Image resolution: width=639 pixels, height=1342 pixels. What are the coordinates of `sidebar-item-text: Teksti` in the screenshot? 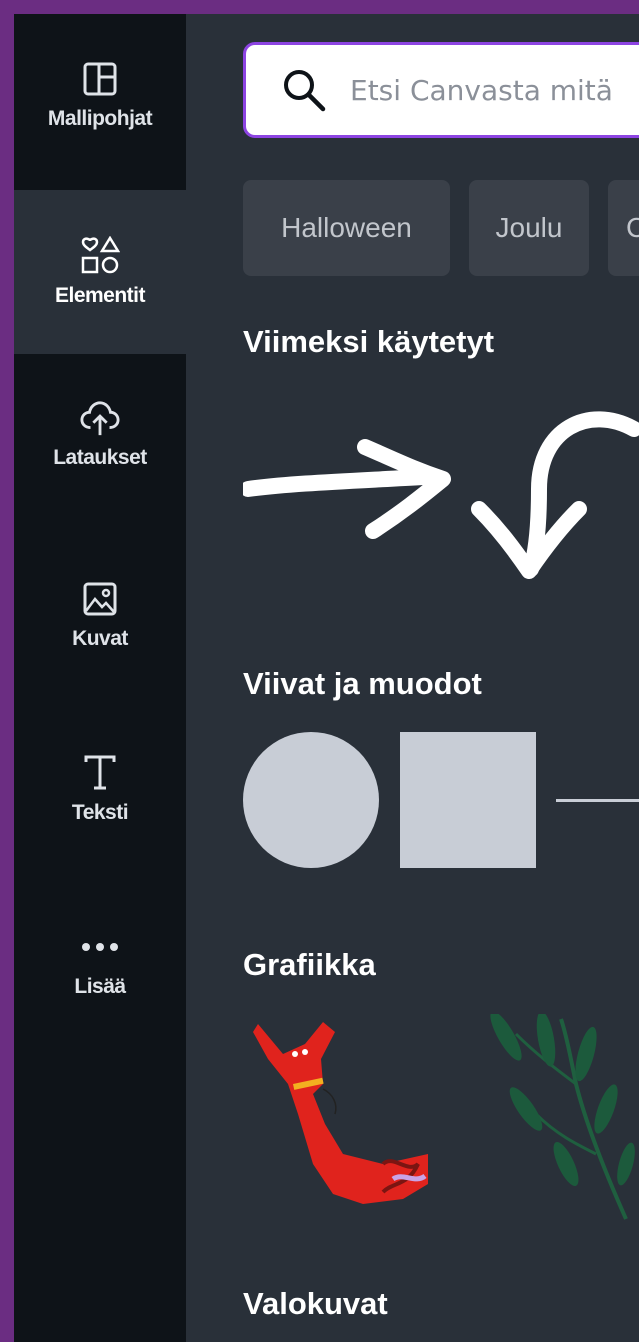 It's located at (100, 789).